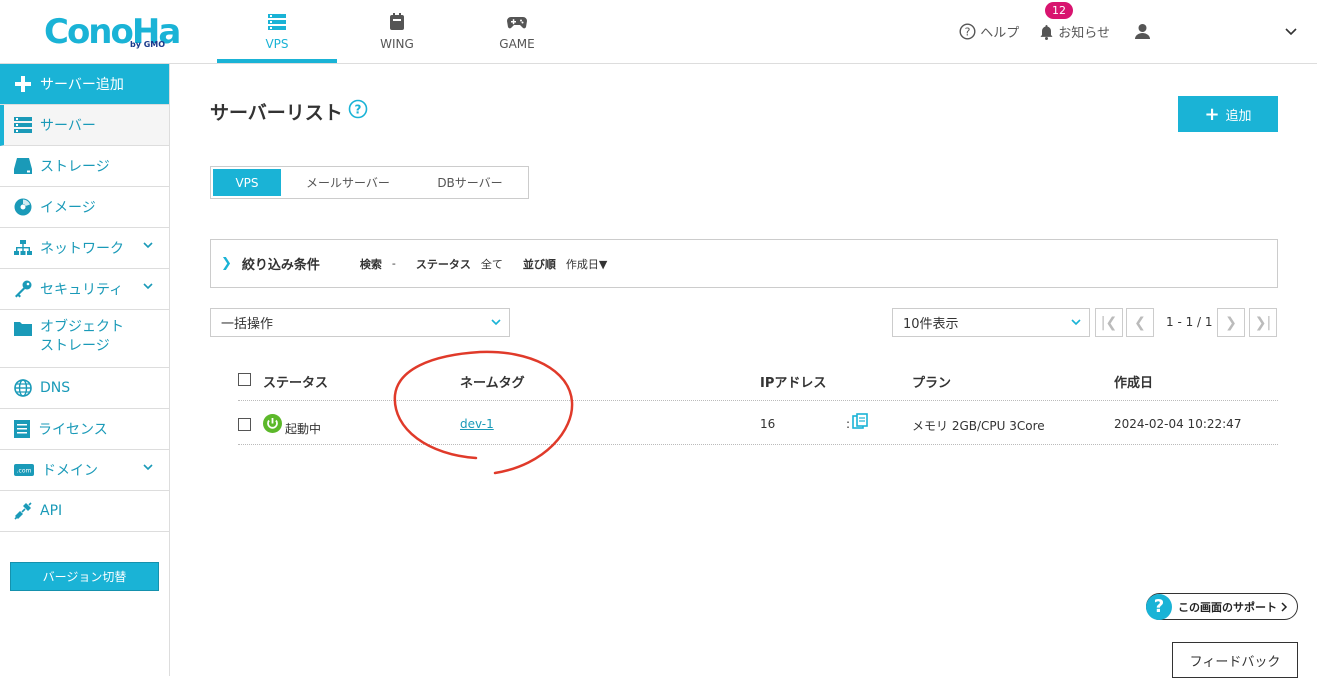 The height and width of the screenshot is (678, 1317). What do you see at coordinates (68, 126) in the screenshot?
I see `sidebar-item-label: サーバー` at bounding box center [68, 126].